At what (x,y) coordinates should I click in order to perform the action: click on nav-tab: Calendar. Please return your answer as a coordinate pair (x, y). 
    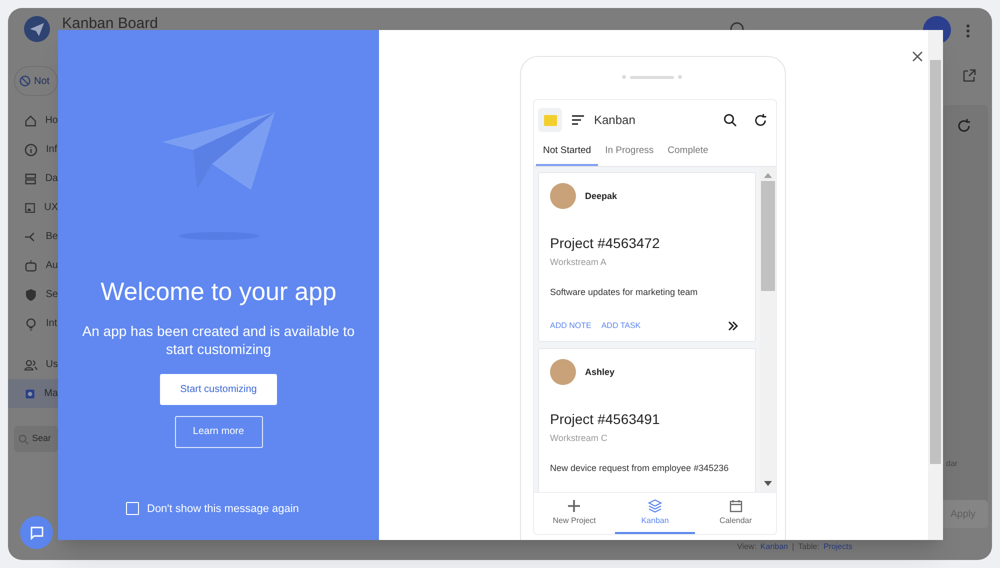
    Looking at the image, I should click on (735, 513).